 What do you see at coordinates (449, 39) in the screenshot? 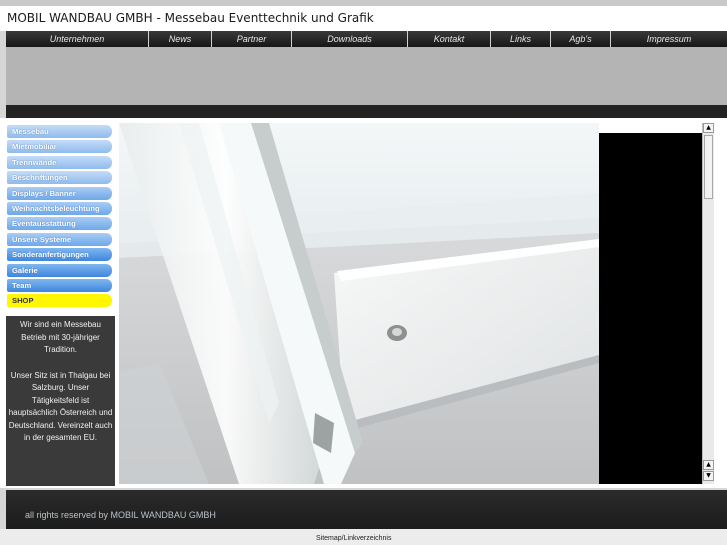
I see `nav-item-kontakt: Kontakt` at bounding box center [449, 39].